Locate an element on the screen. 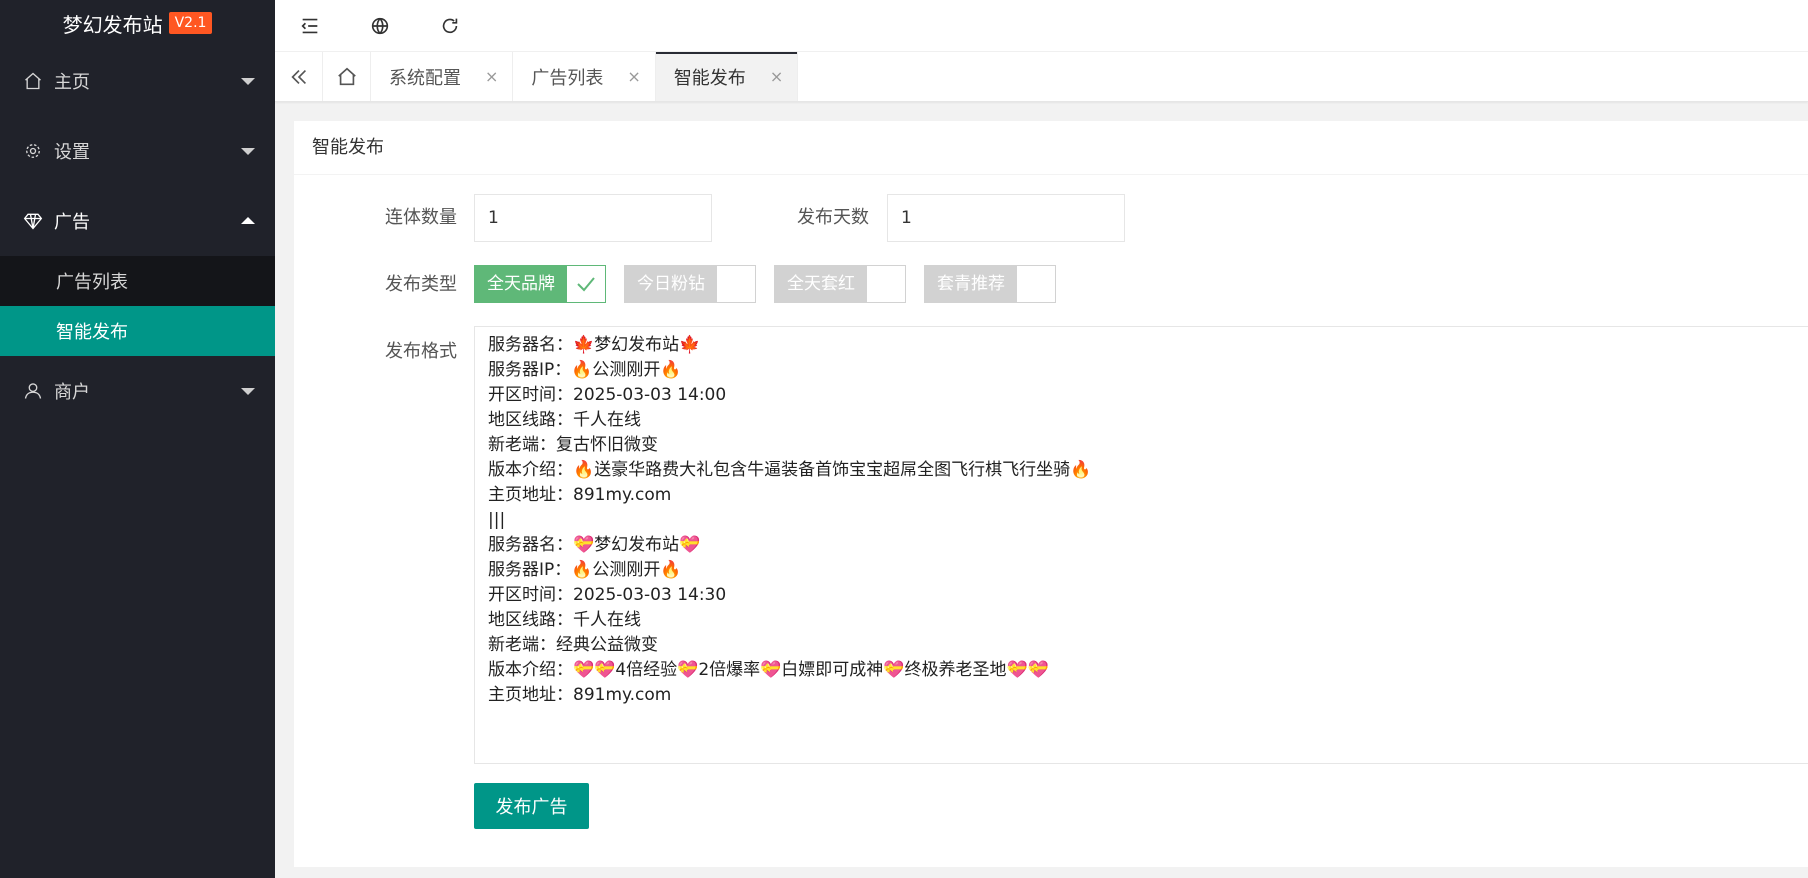  switch-label: 全天套红 is located at coordinates (821, 284).